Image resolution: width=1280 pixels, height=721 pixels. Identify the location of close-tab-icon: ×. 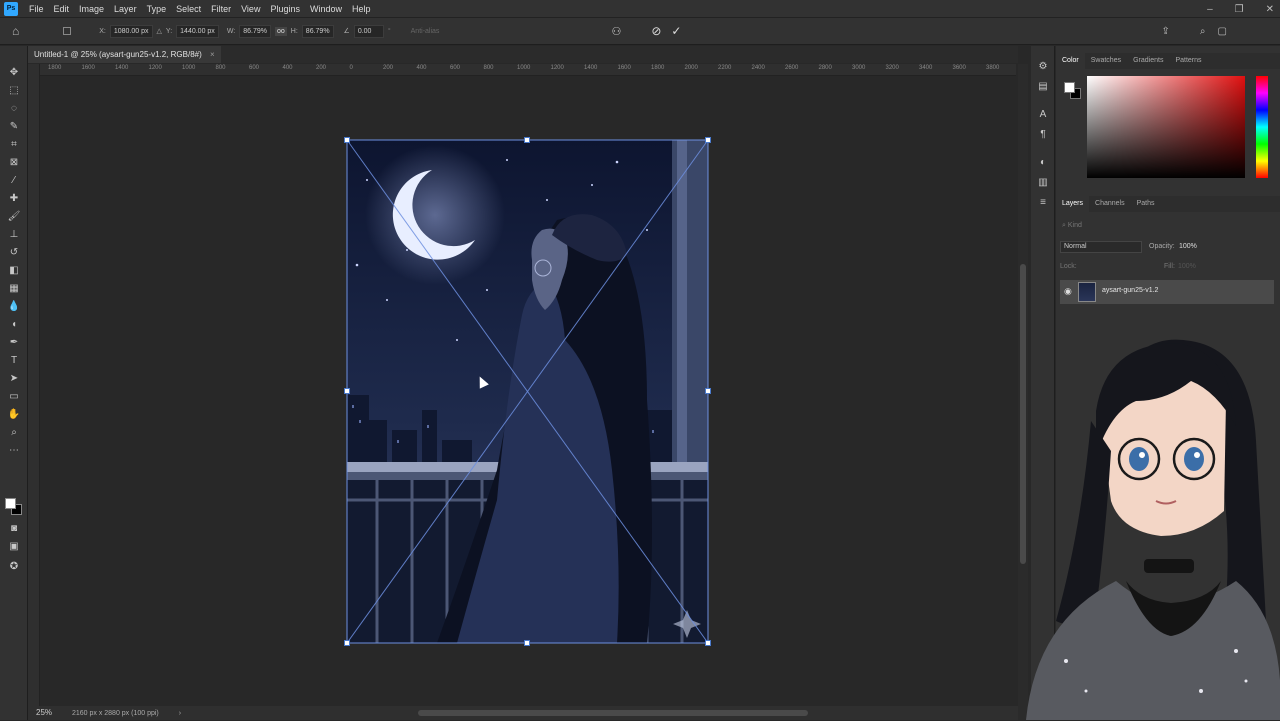
(212, 54).